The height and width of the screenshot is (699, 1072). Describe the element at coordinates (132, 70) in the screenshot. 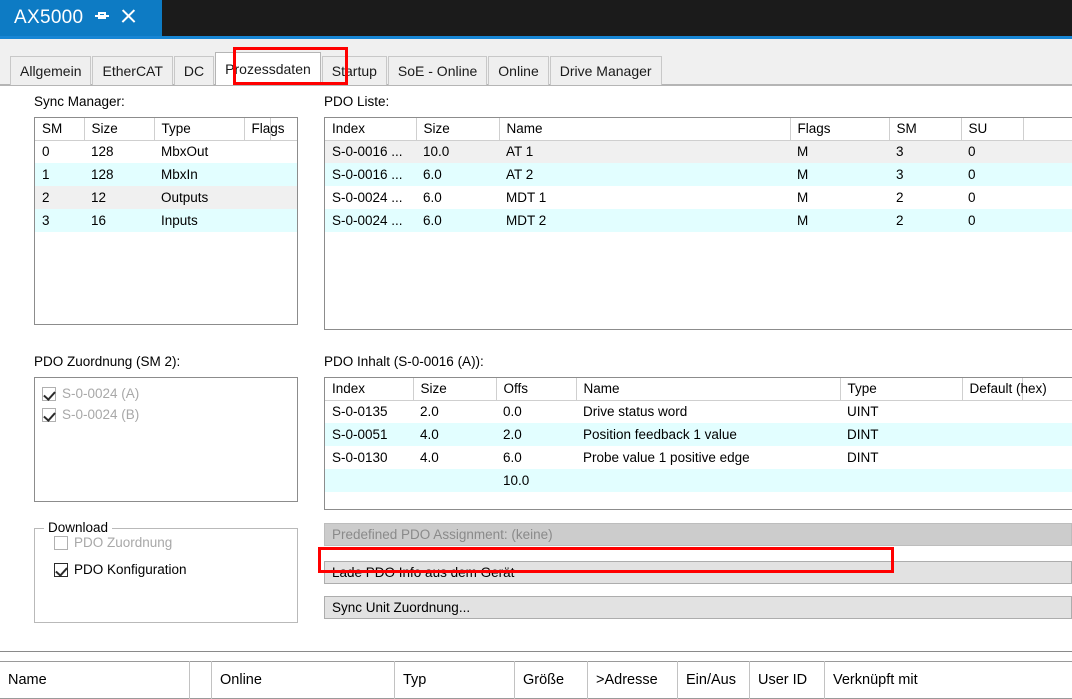

I see `tab-ethercat: EtherCAT` at that location.